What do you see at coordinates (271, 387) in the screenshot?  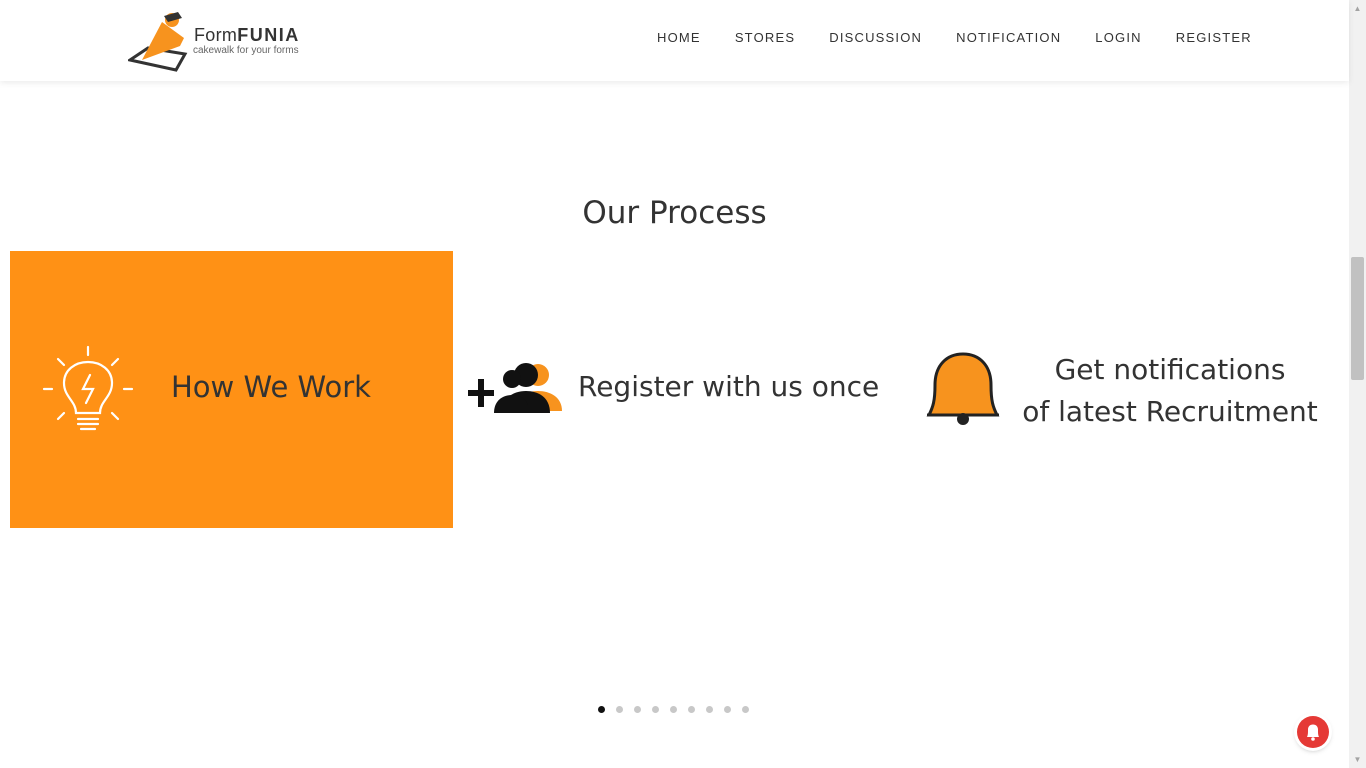 I see `slide-label: How We Work` at bounding box center [271, 387].